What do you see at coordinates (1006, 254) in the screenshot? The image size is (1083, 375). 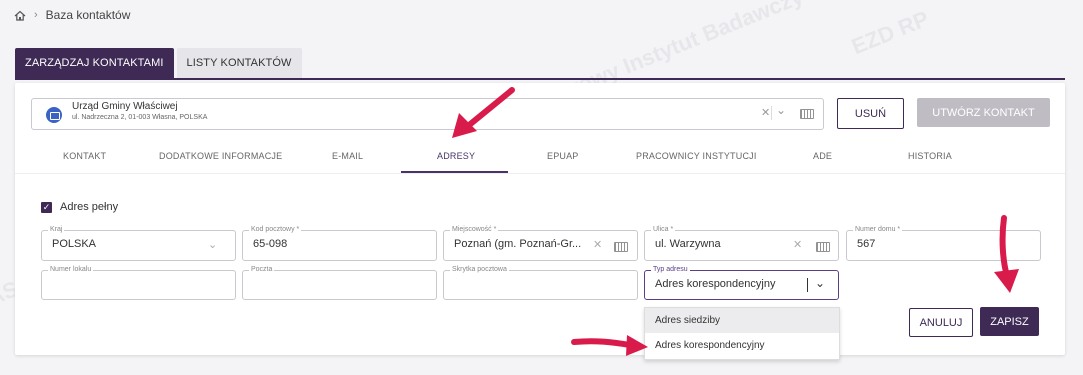 I see `arrow-to-save-button` at bounding box center [1006, 254].